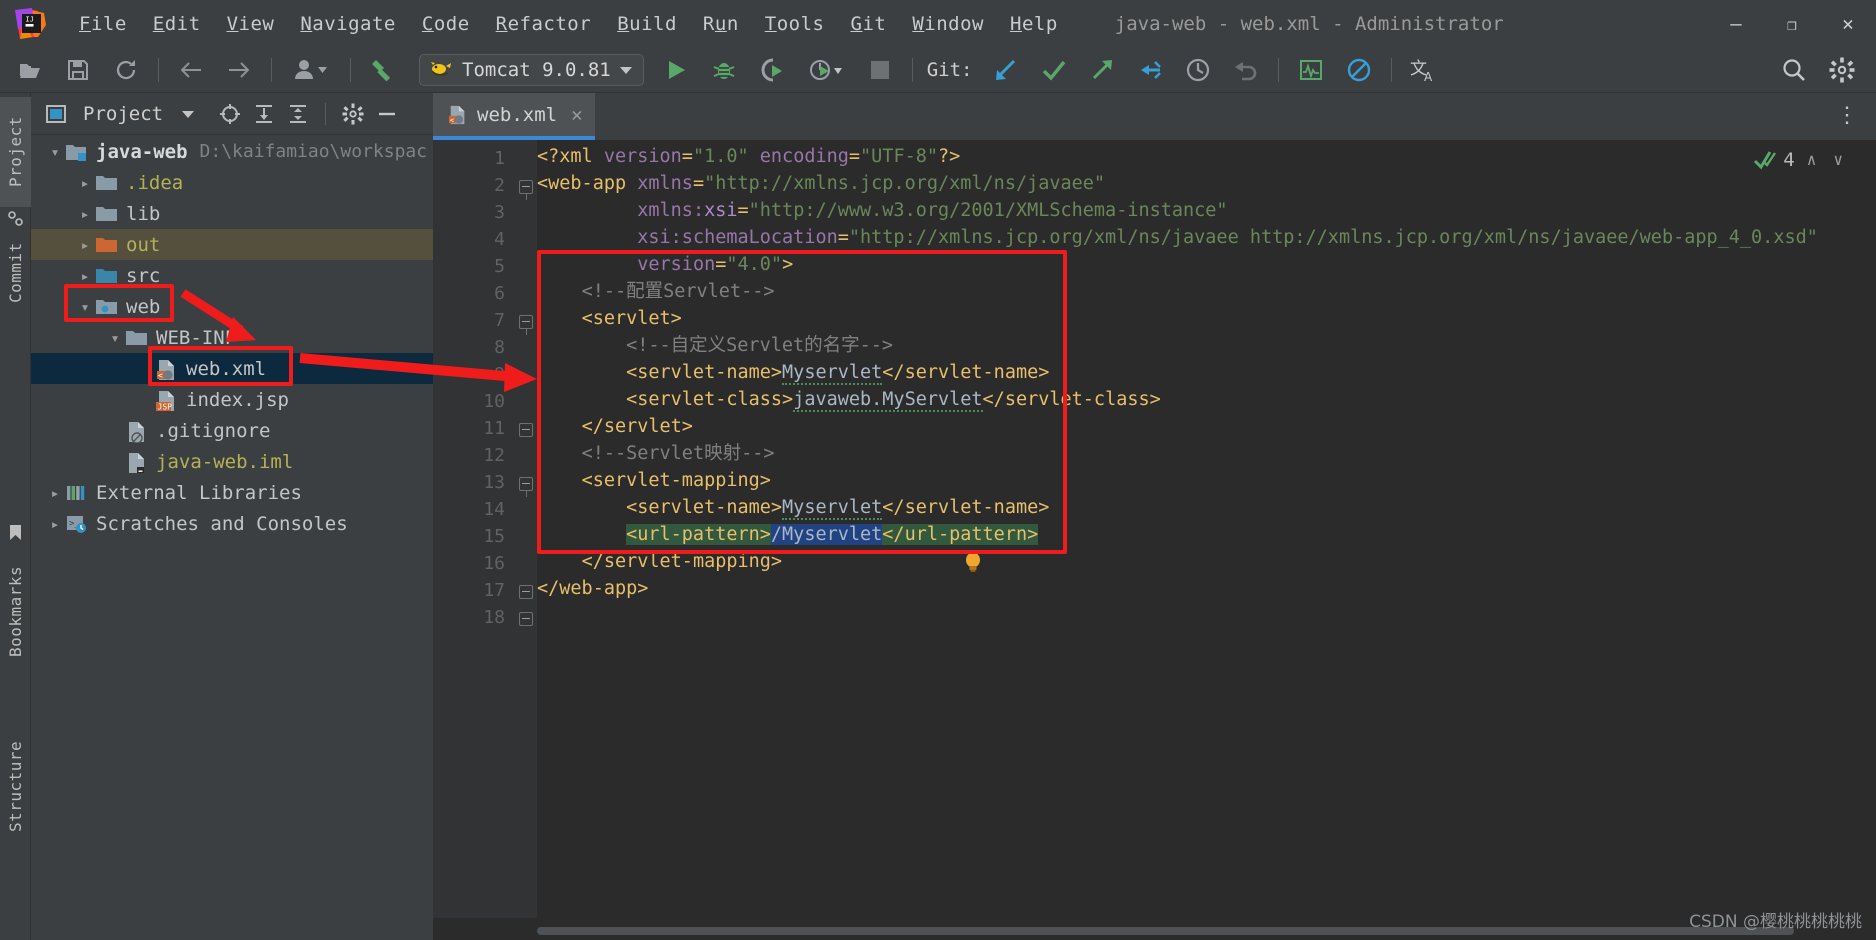 The image size is (1876, 940). Describe the element at coordinates (107, 214) in the screenshot. I see `folder-icon` at that location.